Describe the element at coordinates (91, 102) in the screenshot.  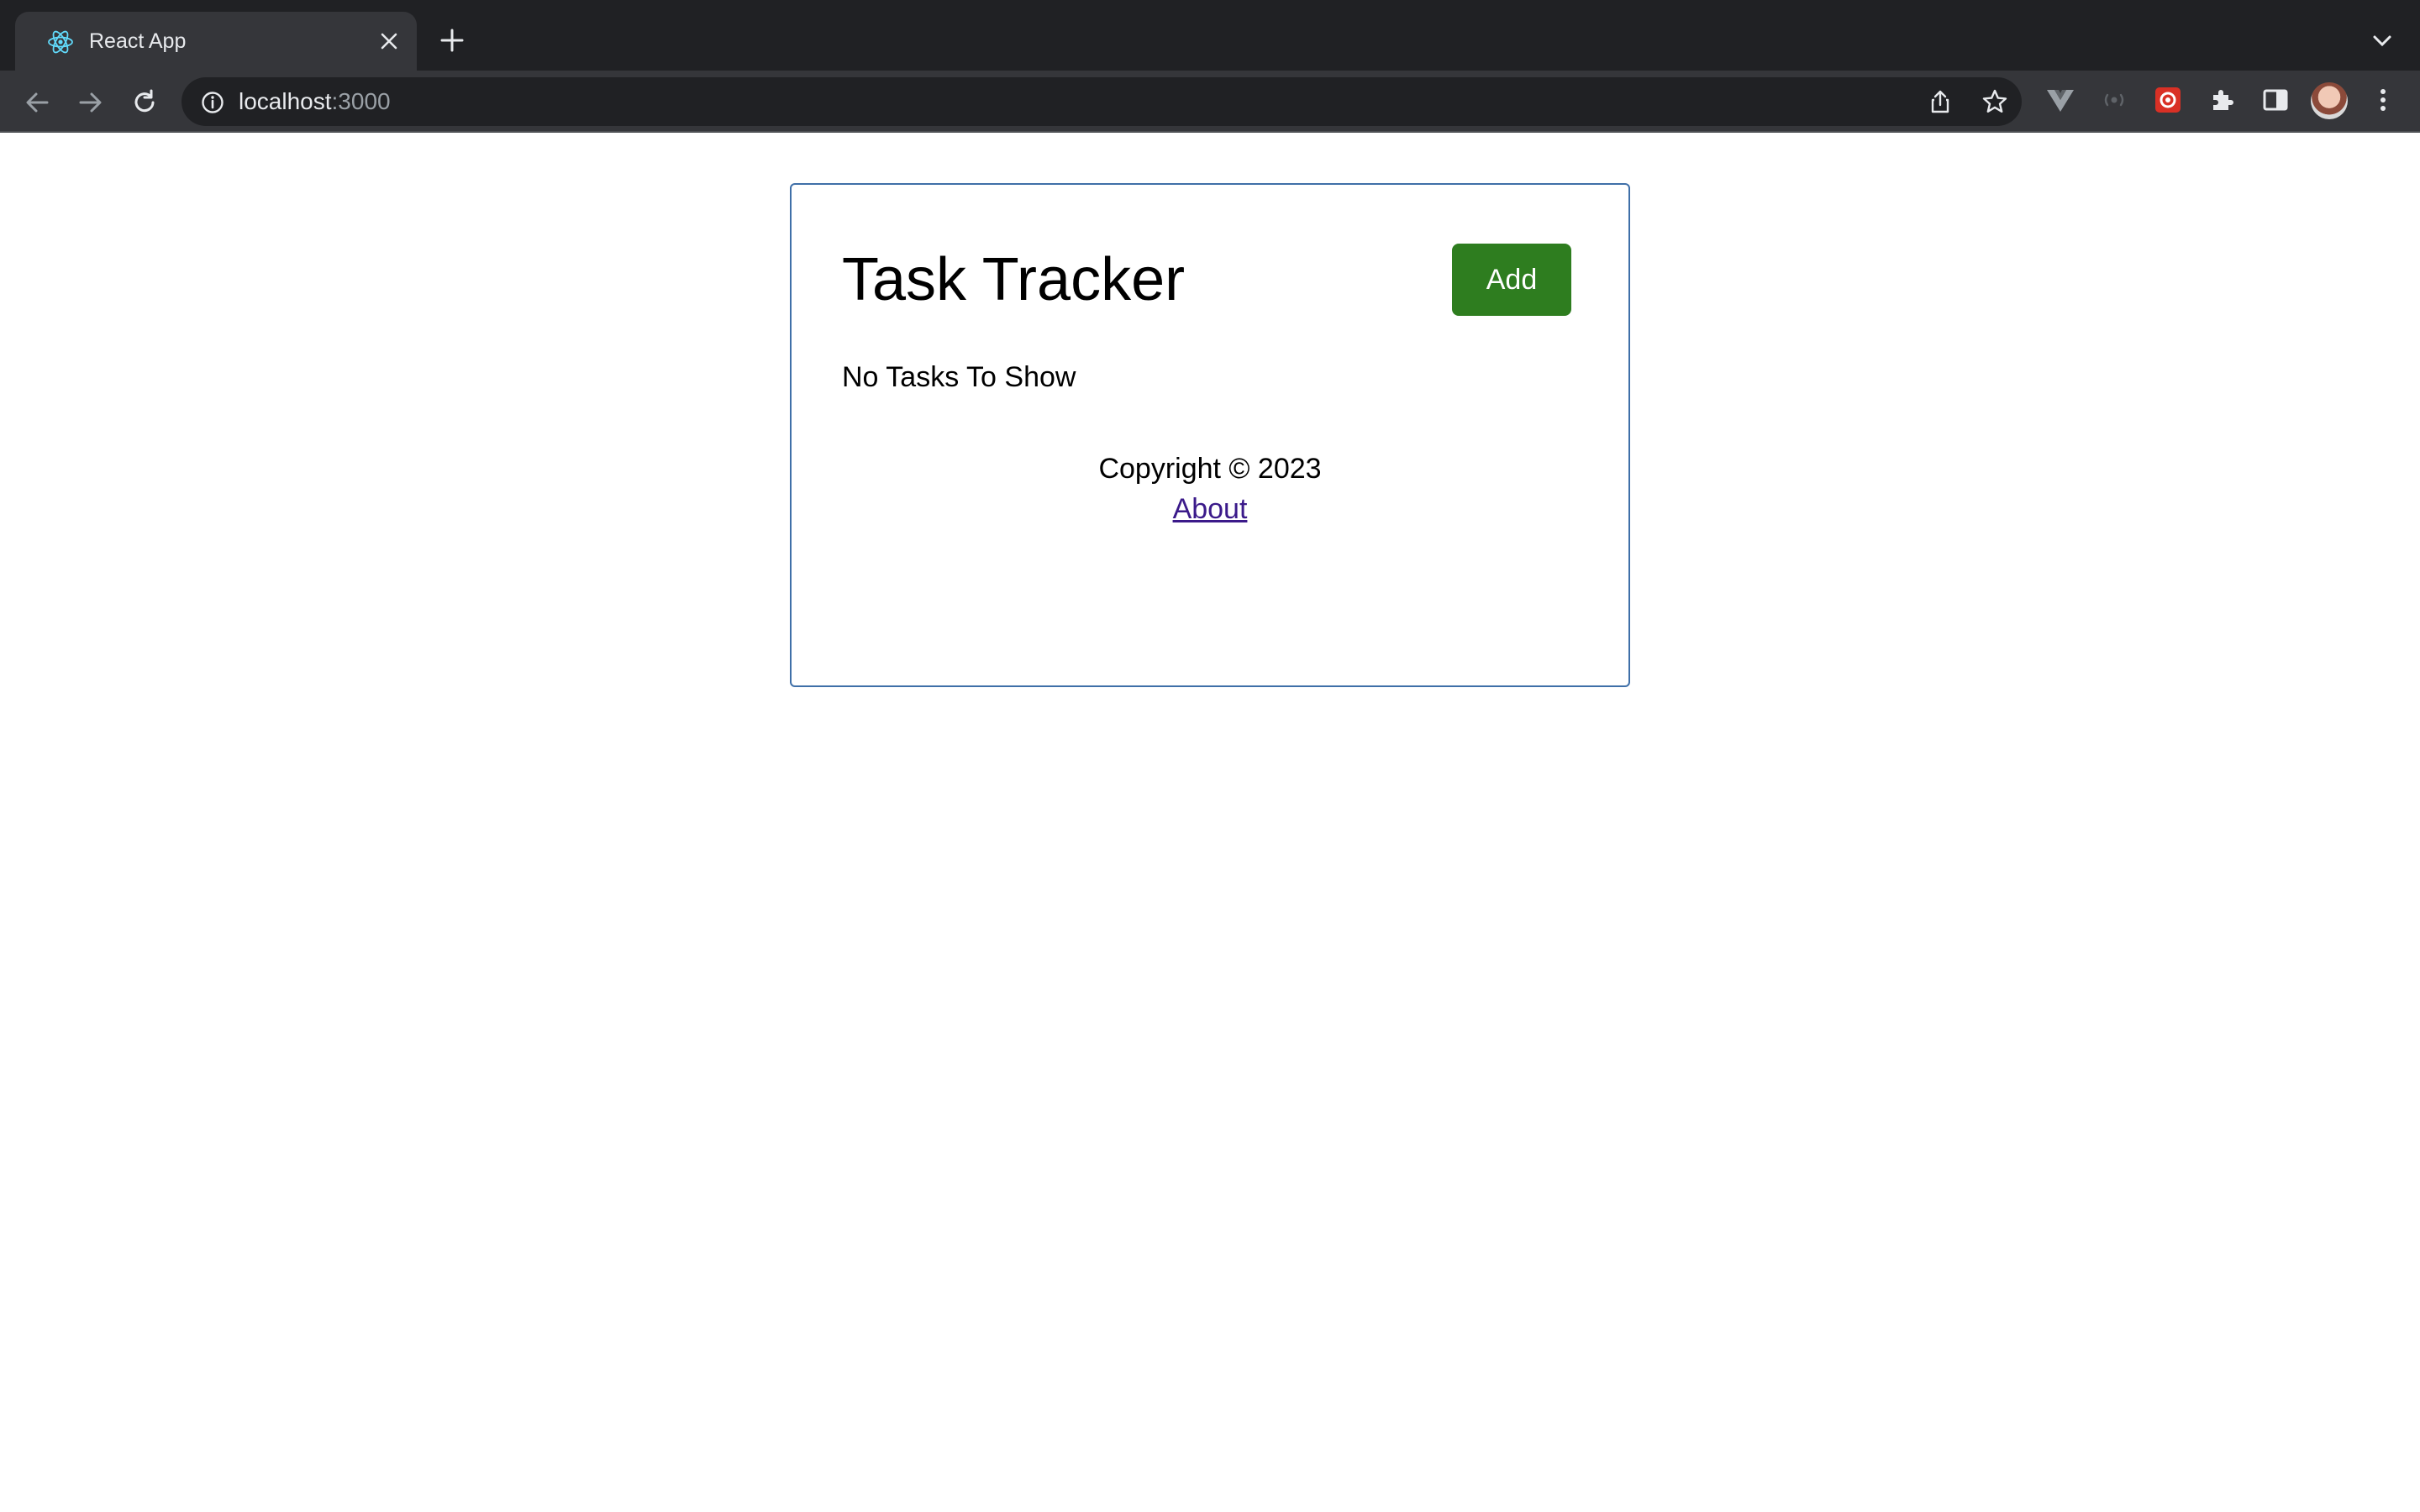
I see `forward-arrow-icon` at that location.